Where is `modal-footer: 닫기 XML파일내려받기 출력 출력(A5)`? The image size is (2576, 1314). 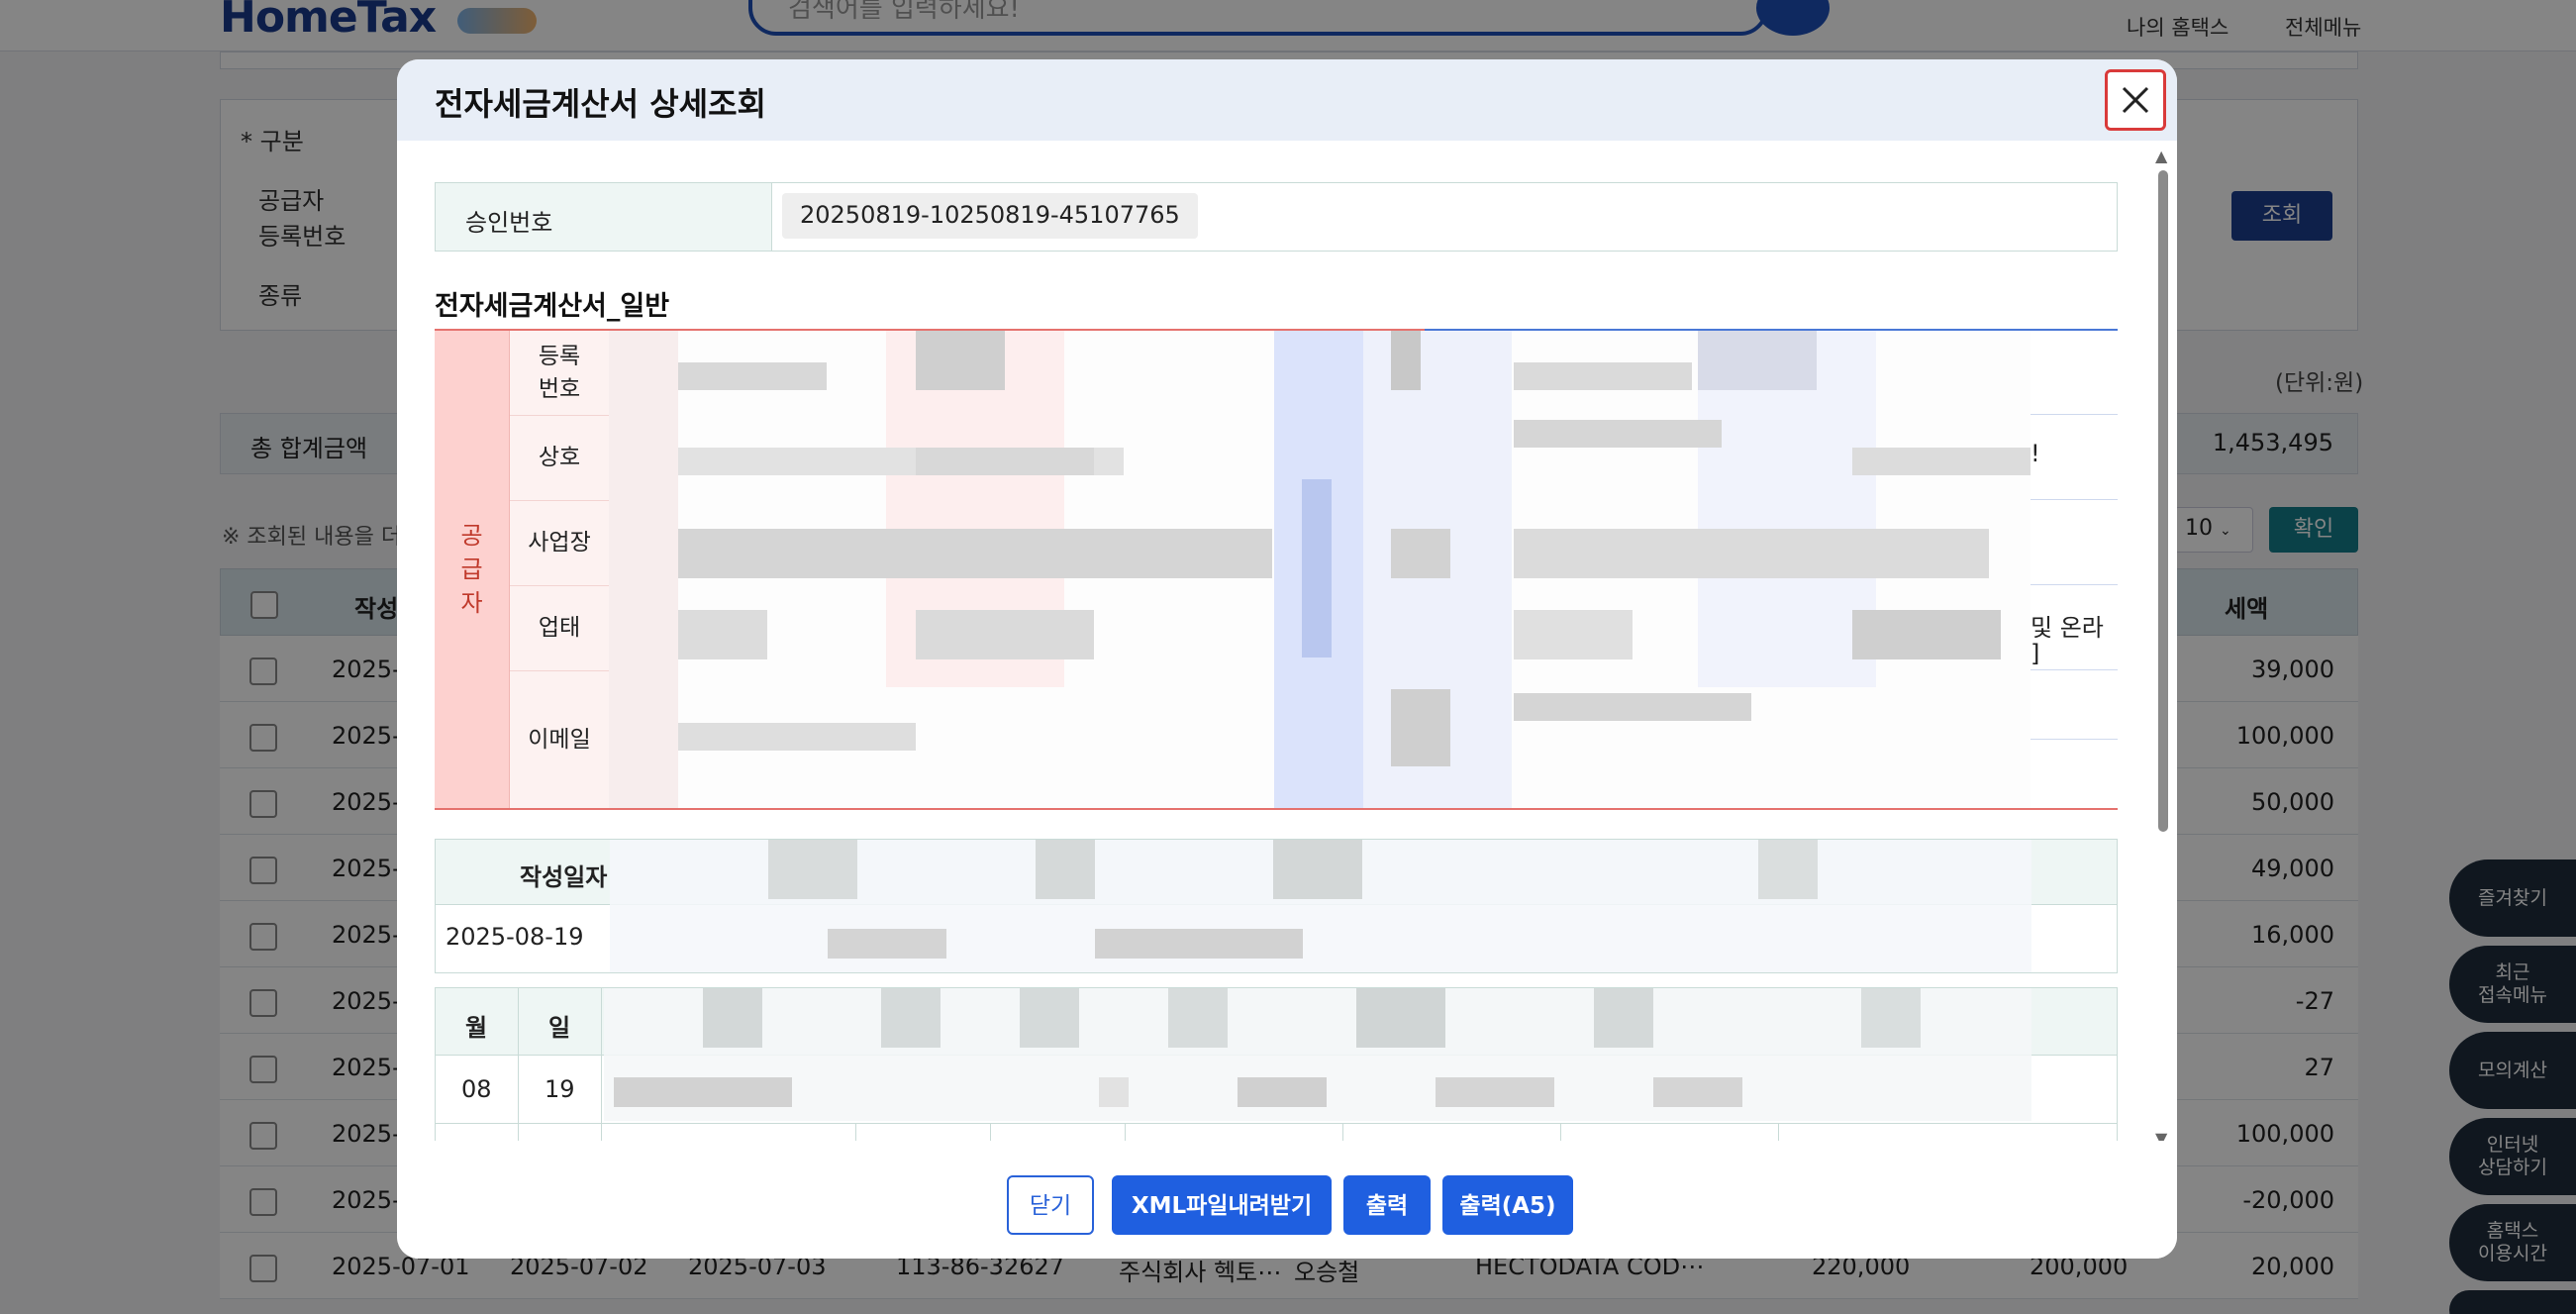 modal-footer: 닫기 XML파일내려받기 출력 출력(A5) is located at coordinates (1287, 1200).